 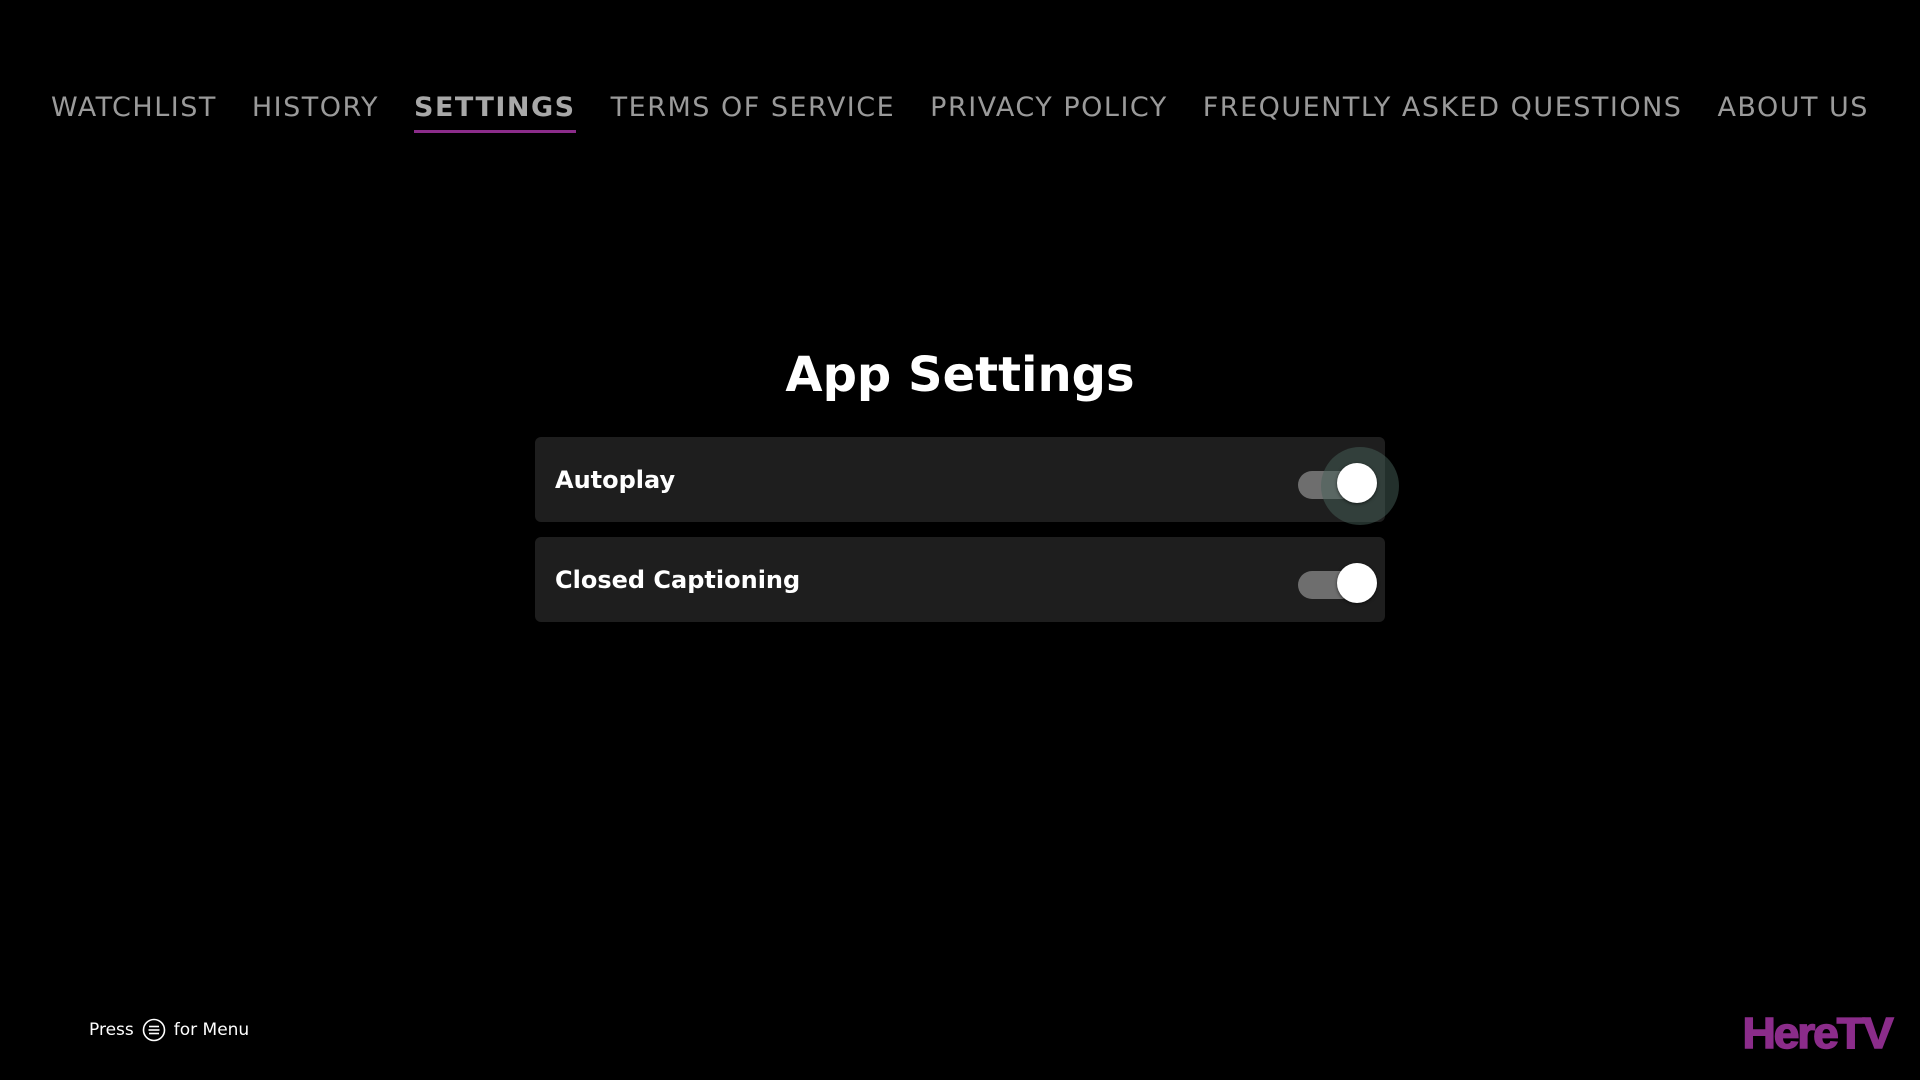 What do you see at coordinates (1049, 112) in the screenshot?
I see `nav-item-privacy-policy: PRIVACY POLICY` at bounding box center [1049, 112].